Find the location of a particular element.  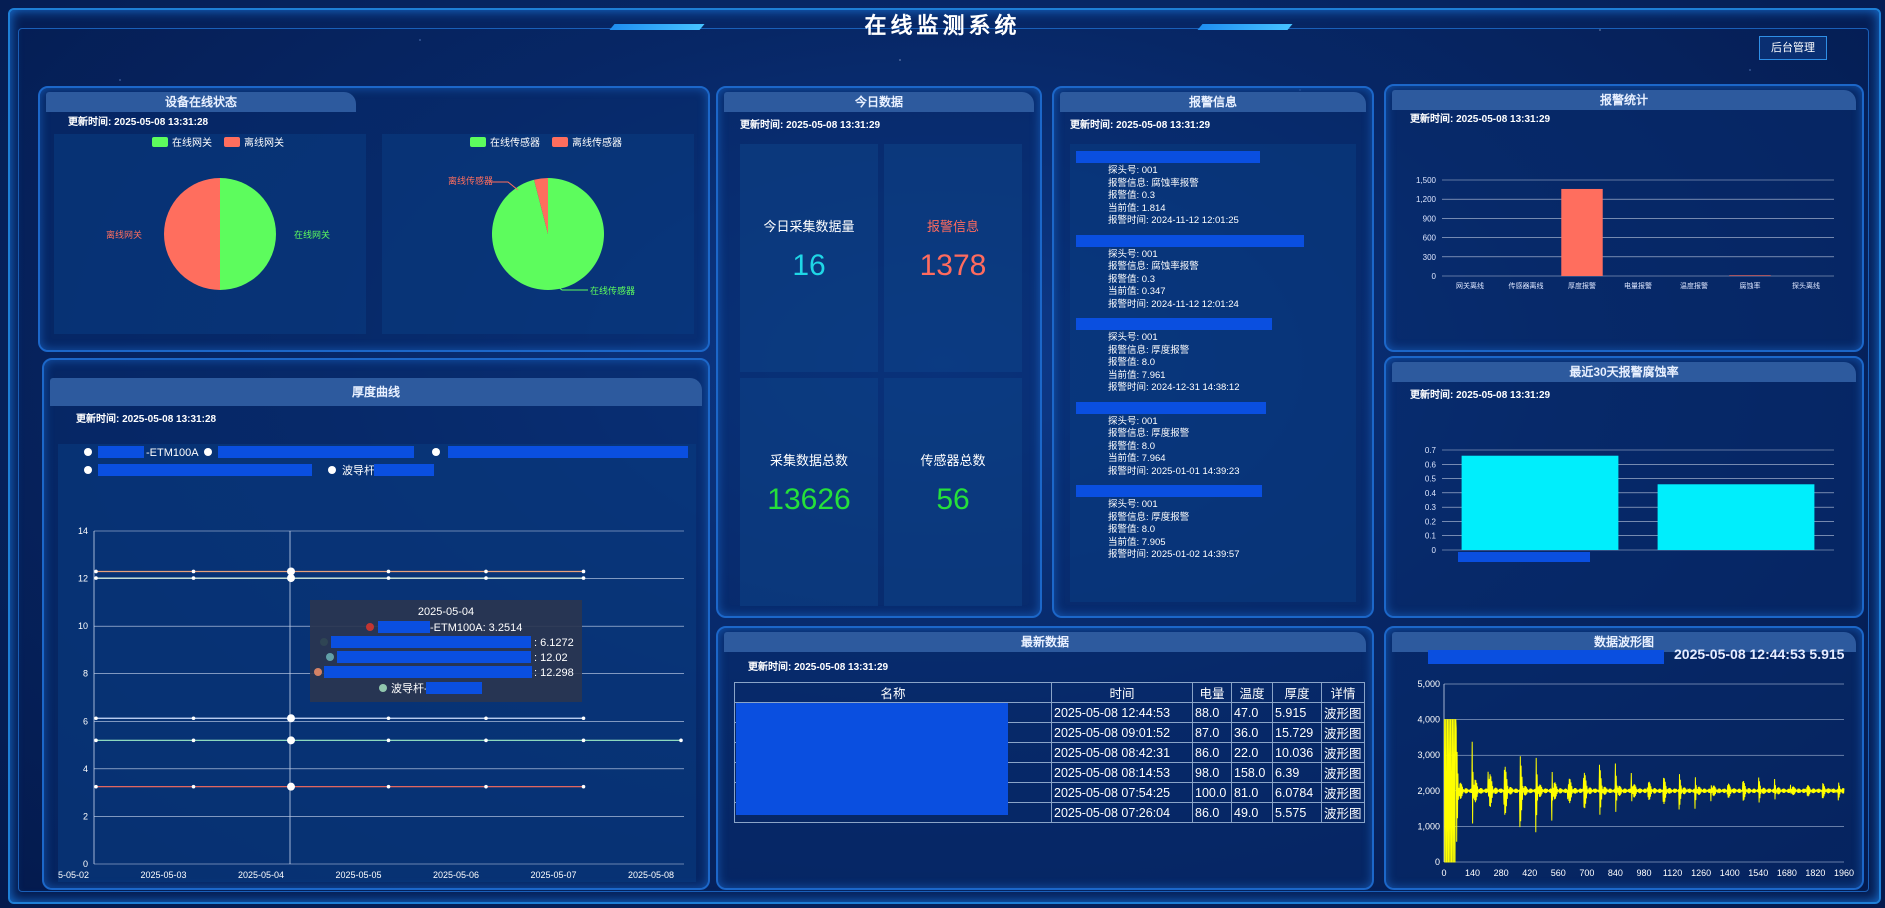

admin-button: 后台管理 is located at coordinates (1793, 48).